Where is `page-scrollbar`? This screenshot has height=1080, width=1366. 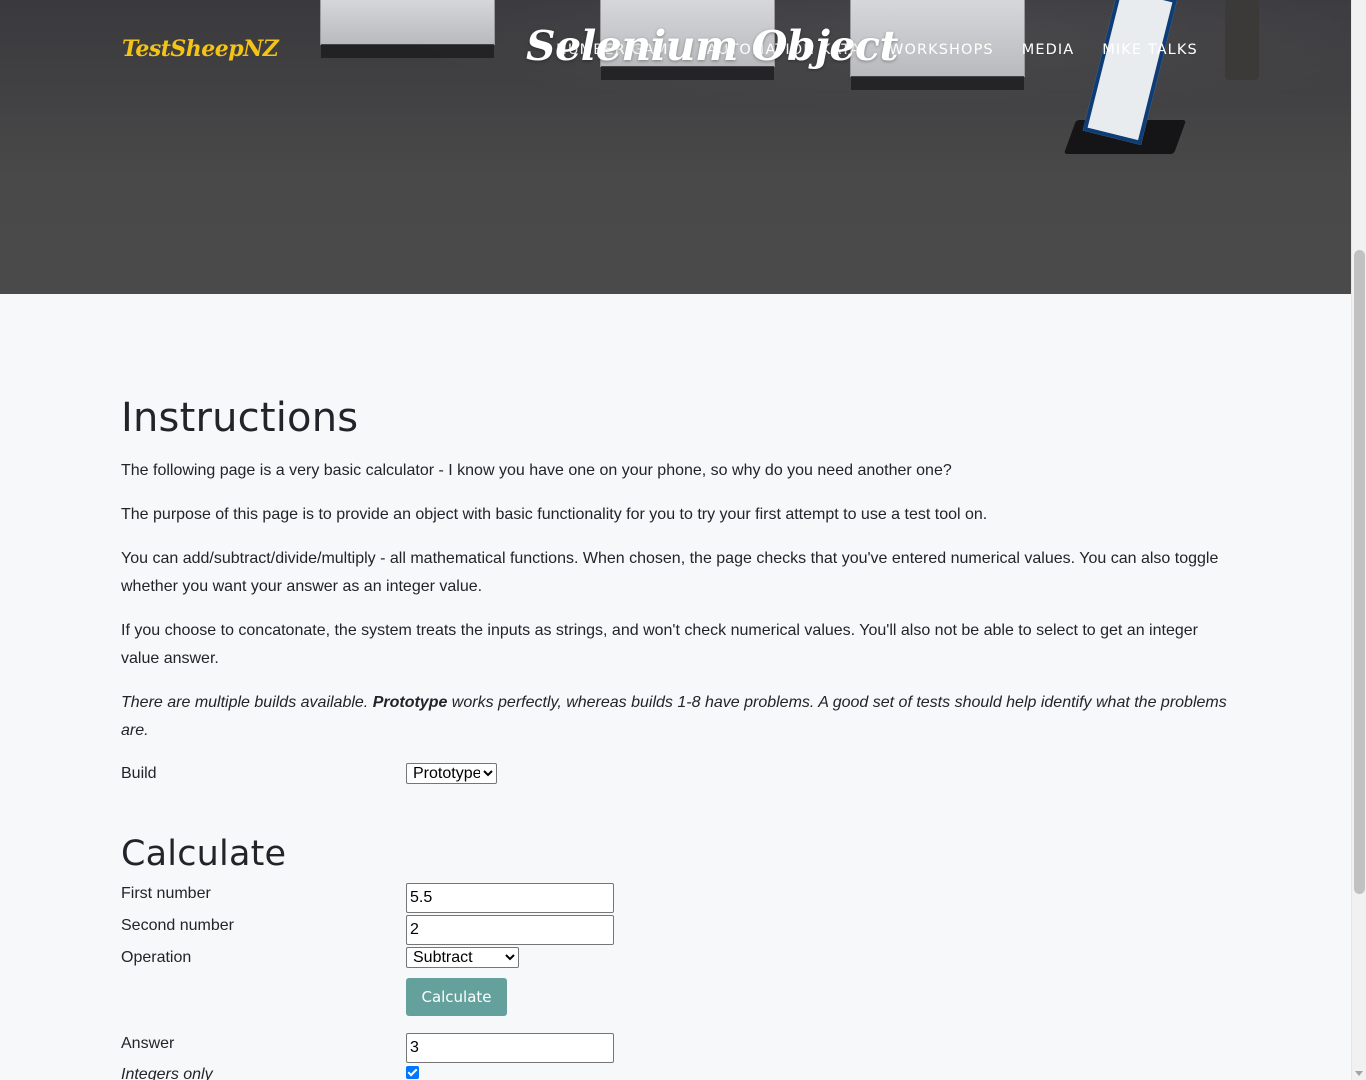 page-scrollbar is located at coordinates (1358, 540).